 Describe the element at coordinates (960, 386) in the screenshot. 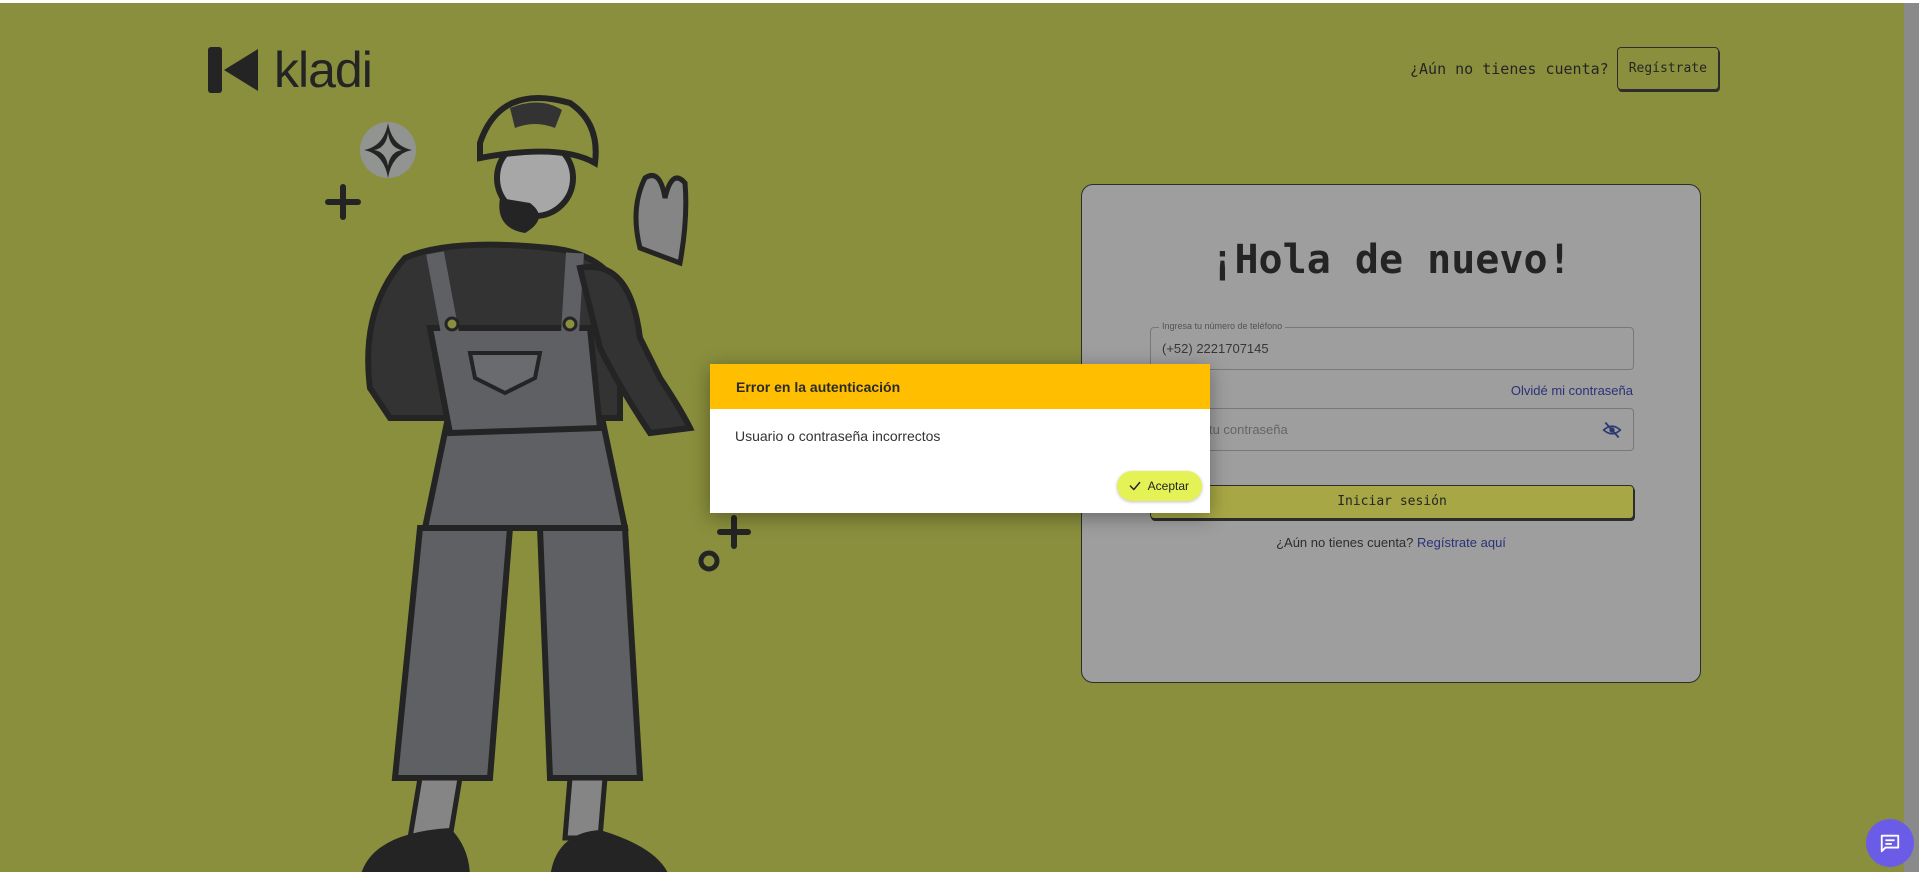

I see `dialog-title: Error en la autenticación` at that location.